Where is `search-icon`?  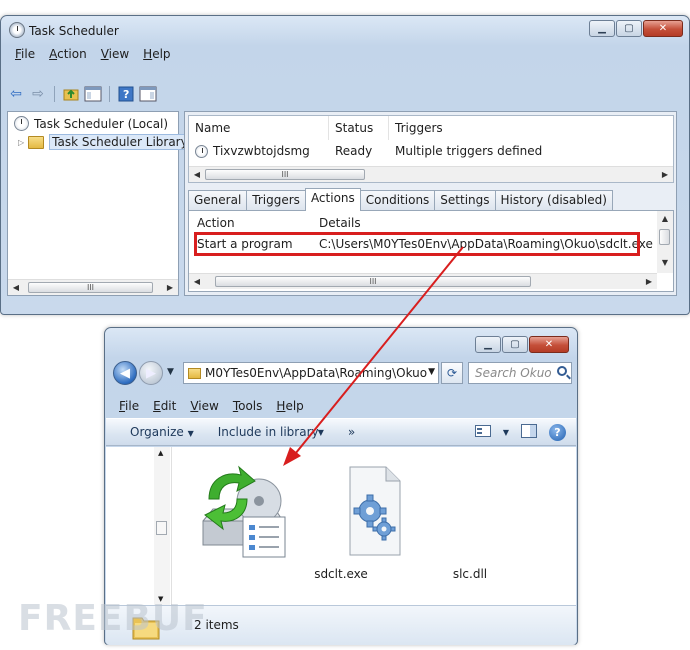
search-icon is located at coordinates (562, 371).